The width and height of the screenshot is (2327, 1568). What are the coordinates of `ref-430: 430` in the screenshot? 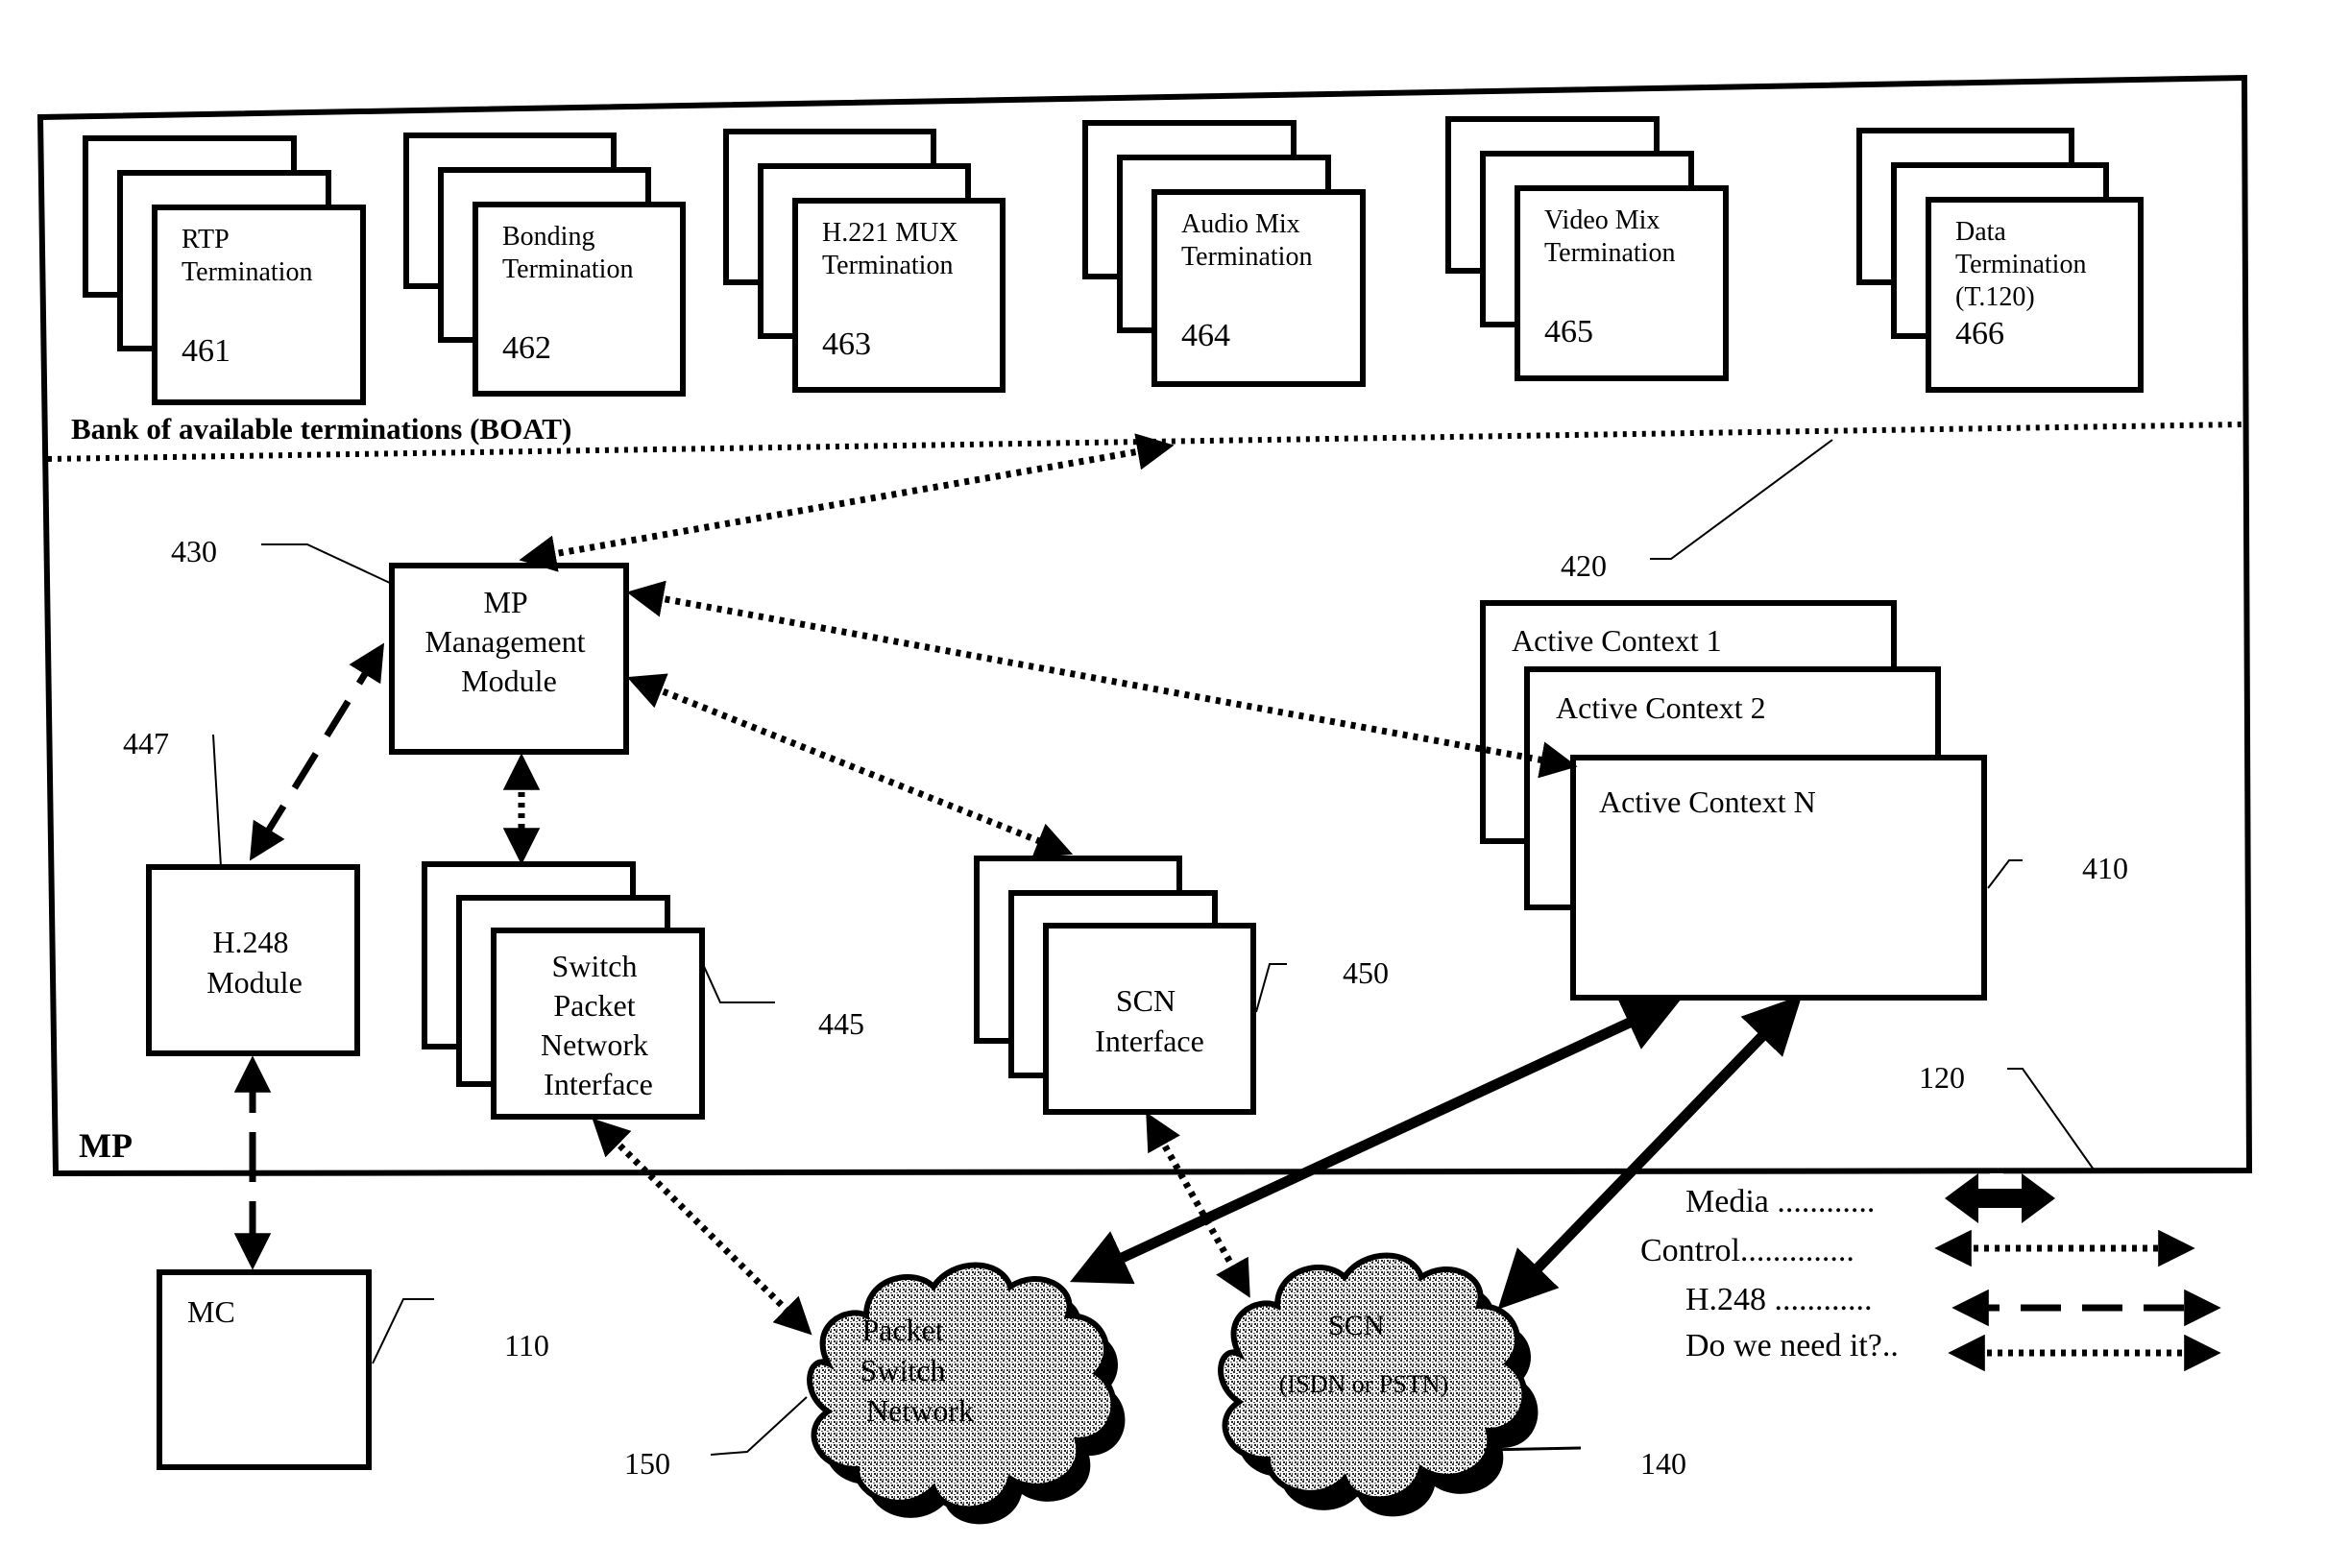 It's located at (194, 551).